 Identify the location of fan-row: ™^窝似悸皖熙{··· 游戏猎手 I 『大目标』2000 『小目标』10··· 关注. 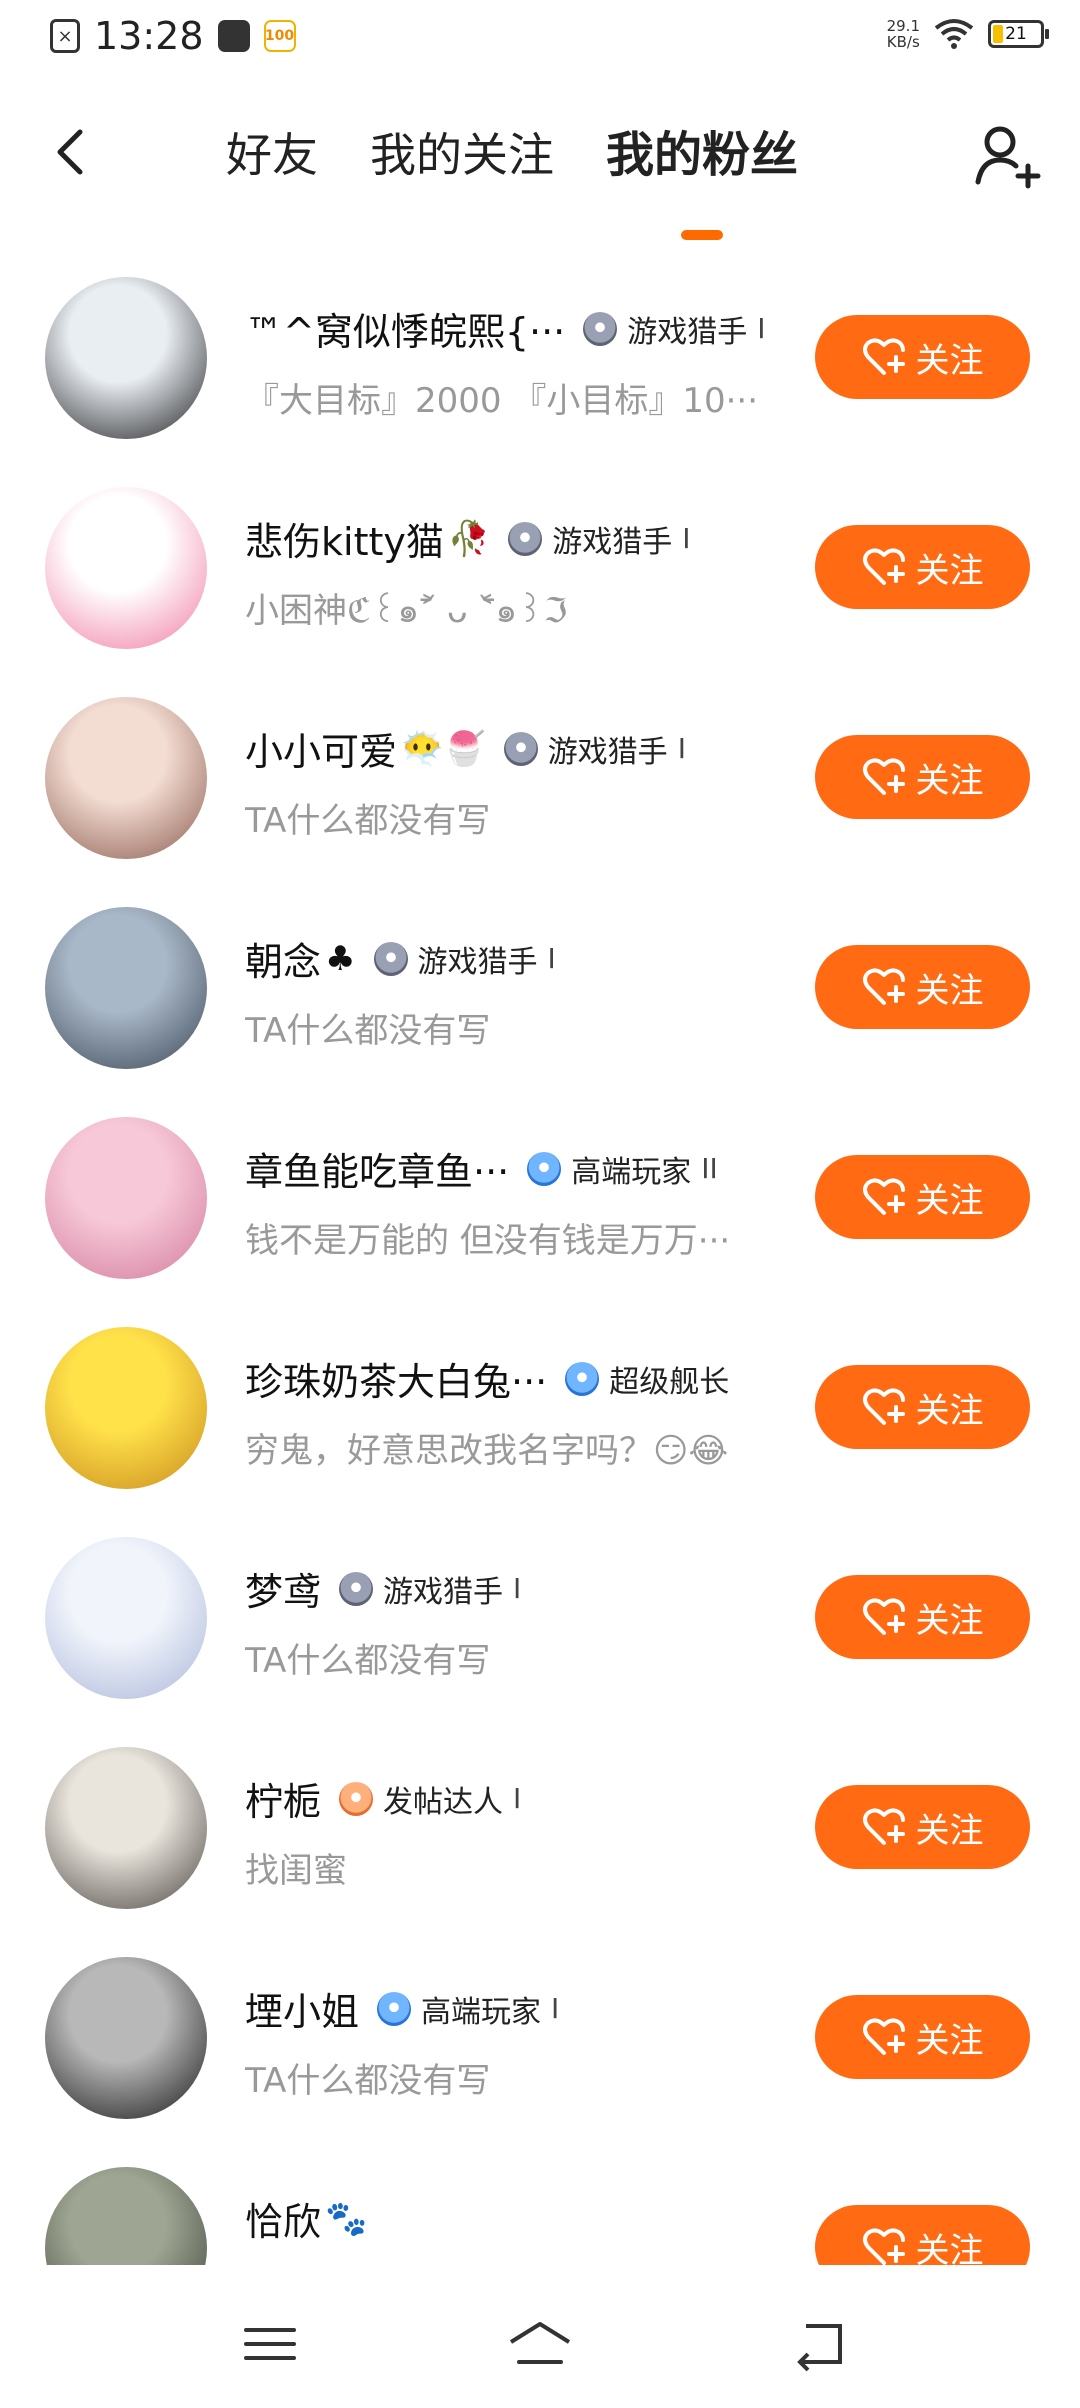
(540, 360).